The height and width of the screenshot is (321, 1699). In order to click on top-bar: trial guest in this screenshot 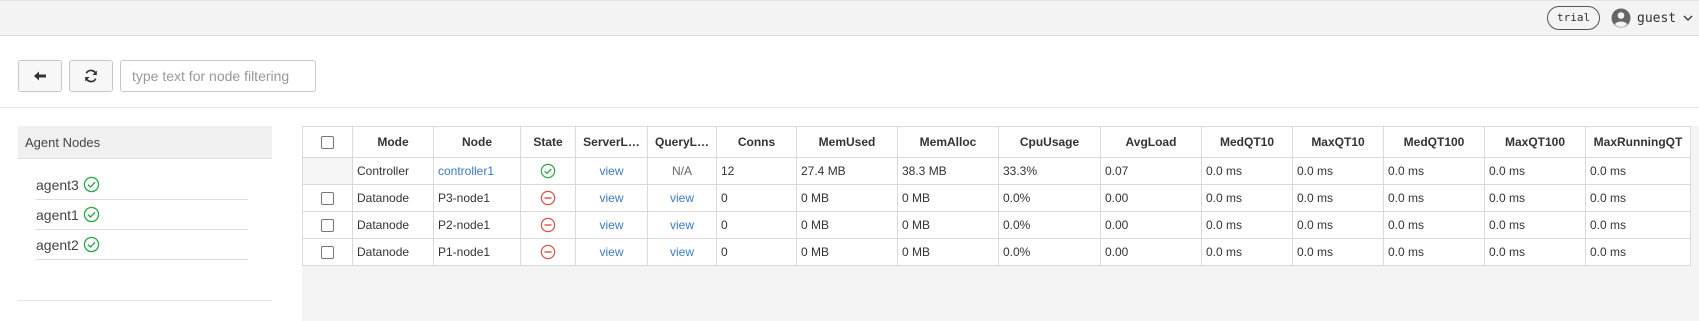, I will do `click(849, 18)`.